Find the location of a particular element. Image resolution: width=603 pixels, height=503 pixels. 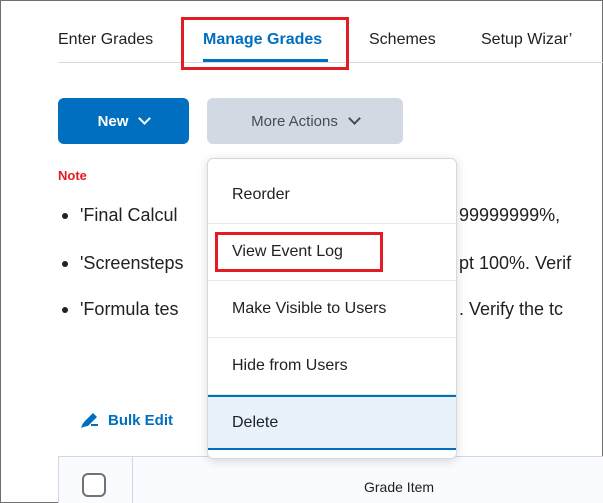

bulk-edit-icon is located at coordinates (89, 420).